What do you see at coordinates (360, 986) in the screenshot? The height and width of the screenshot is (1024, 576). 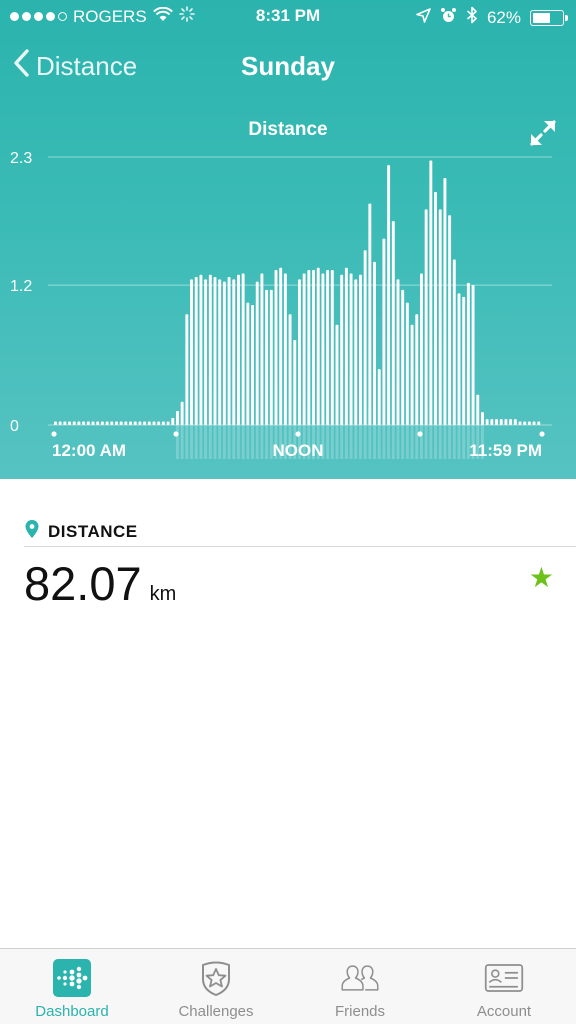 I see `tab-friends: Friends` at bounding box center [360, 986].